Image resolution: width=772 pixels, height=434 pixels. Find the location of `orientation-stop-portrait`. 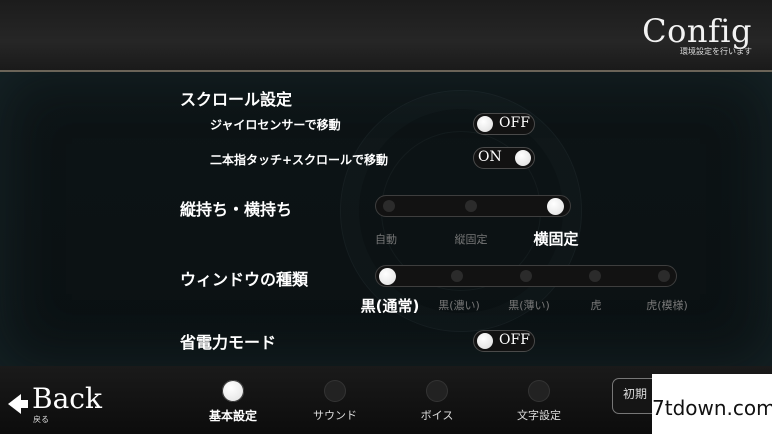

orientation-stop-portrait is located at coordinates (471, 206).